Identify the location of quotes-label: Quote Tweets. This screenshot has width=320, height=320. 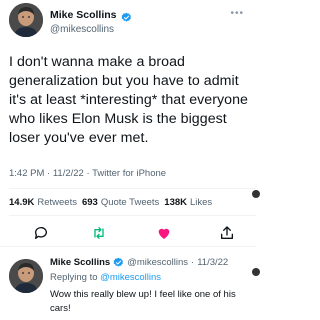
(130, 202).